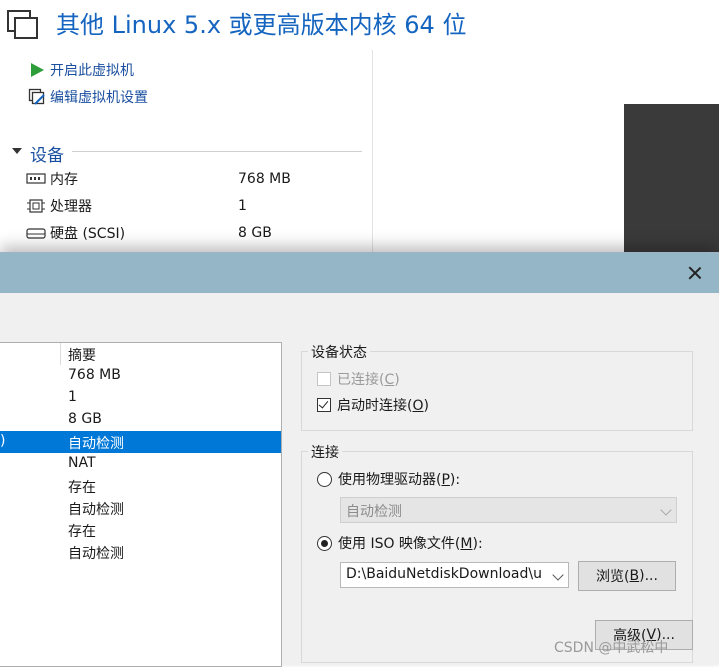 This screenshot has height=667, width=719. Describe the element at coordinates (60, 354) in the screenshot. I see `column-divider` at that location.